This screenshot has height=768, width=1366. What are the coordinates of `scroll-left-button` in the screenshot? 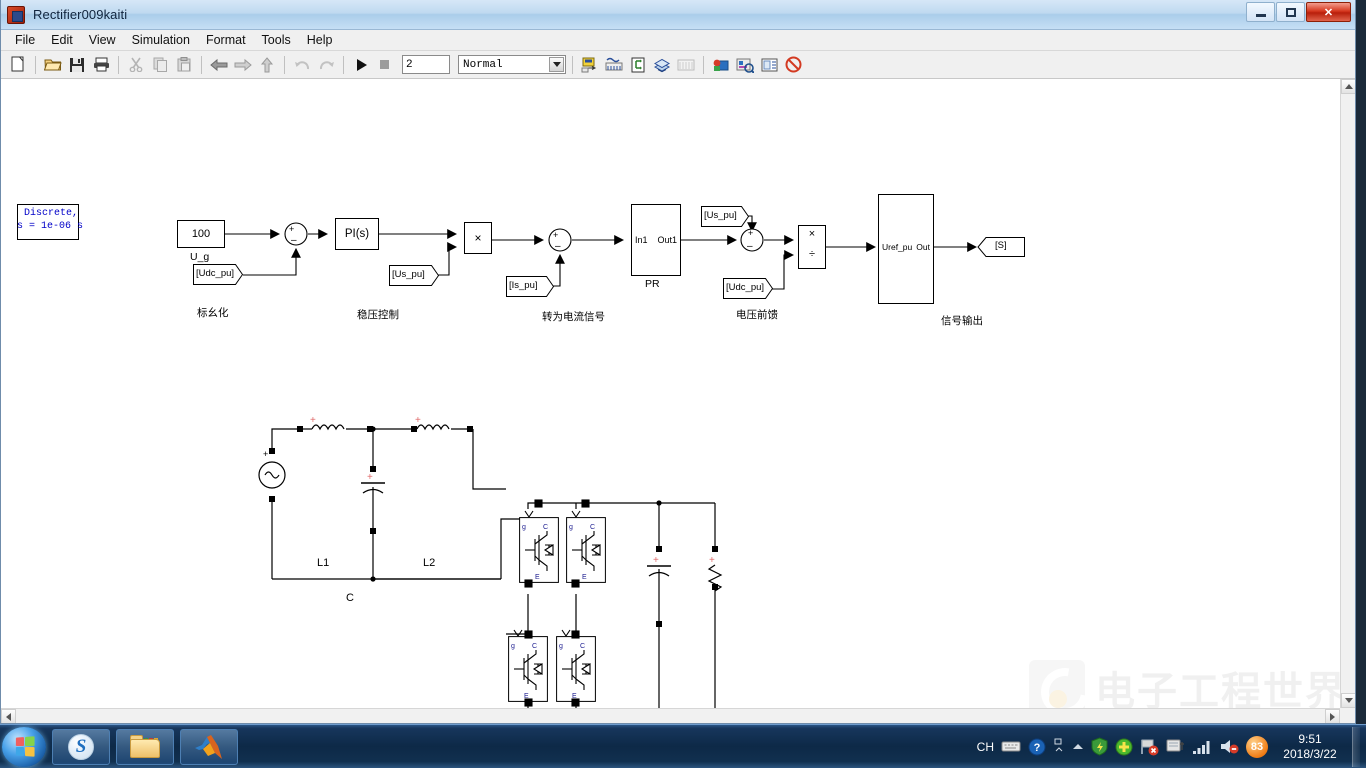 It's located at (8, 716).